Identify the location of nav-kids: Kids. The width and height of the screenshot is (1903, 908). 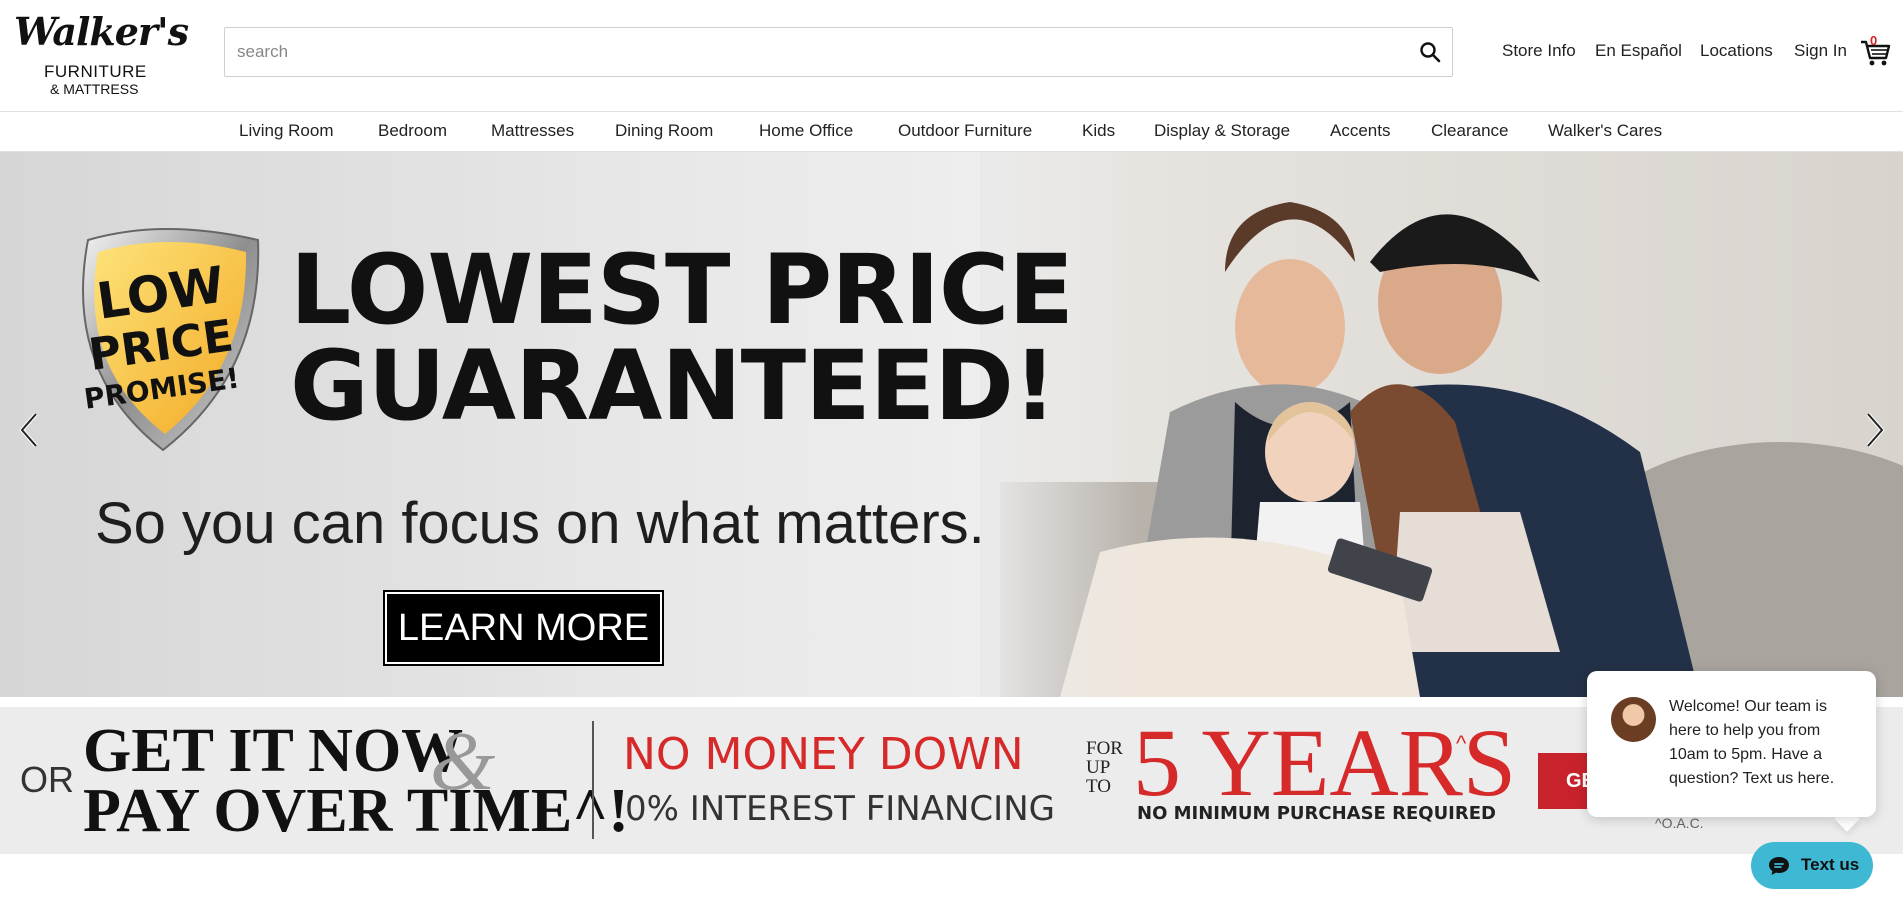
(1098, 131).